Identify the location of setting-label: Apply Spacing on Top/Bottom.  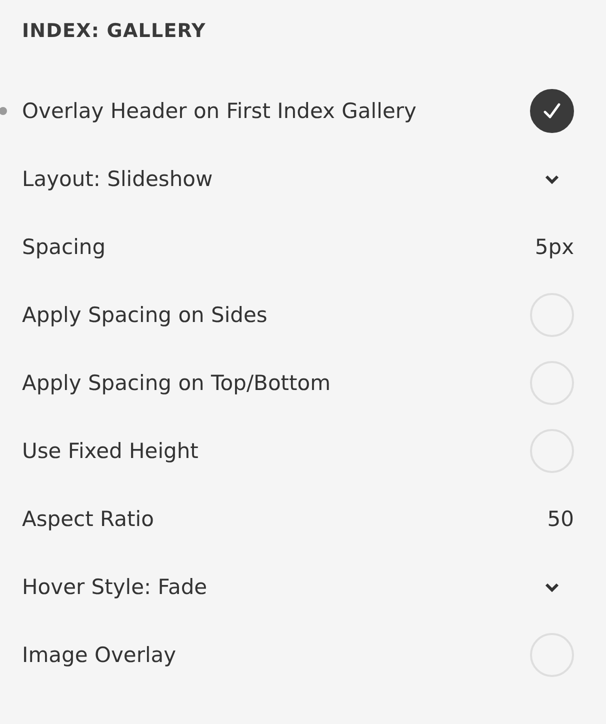
(176, 383).